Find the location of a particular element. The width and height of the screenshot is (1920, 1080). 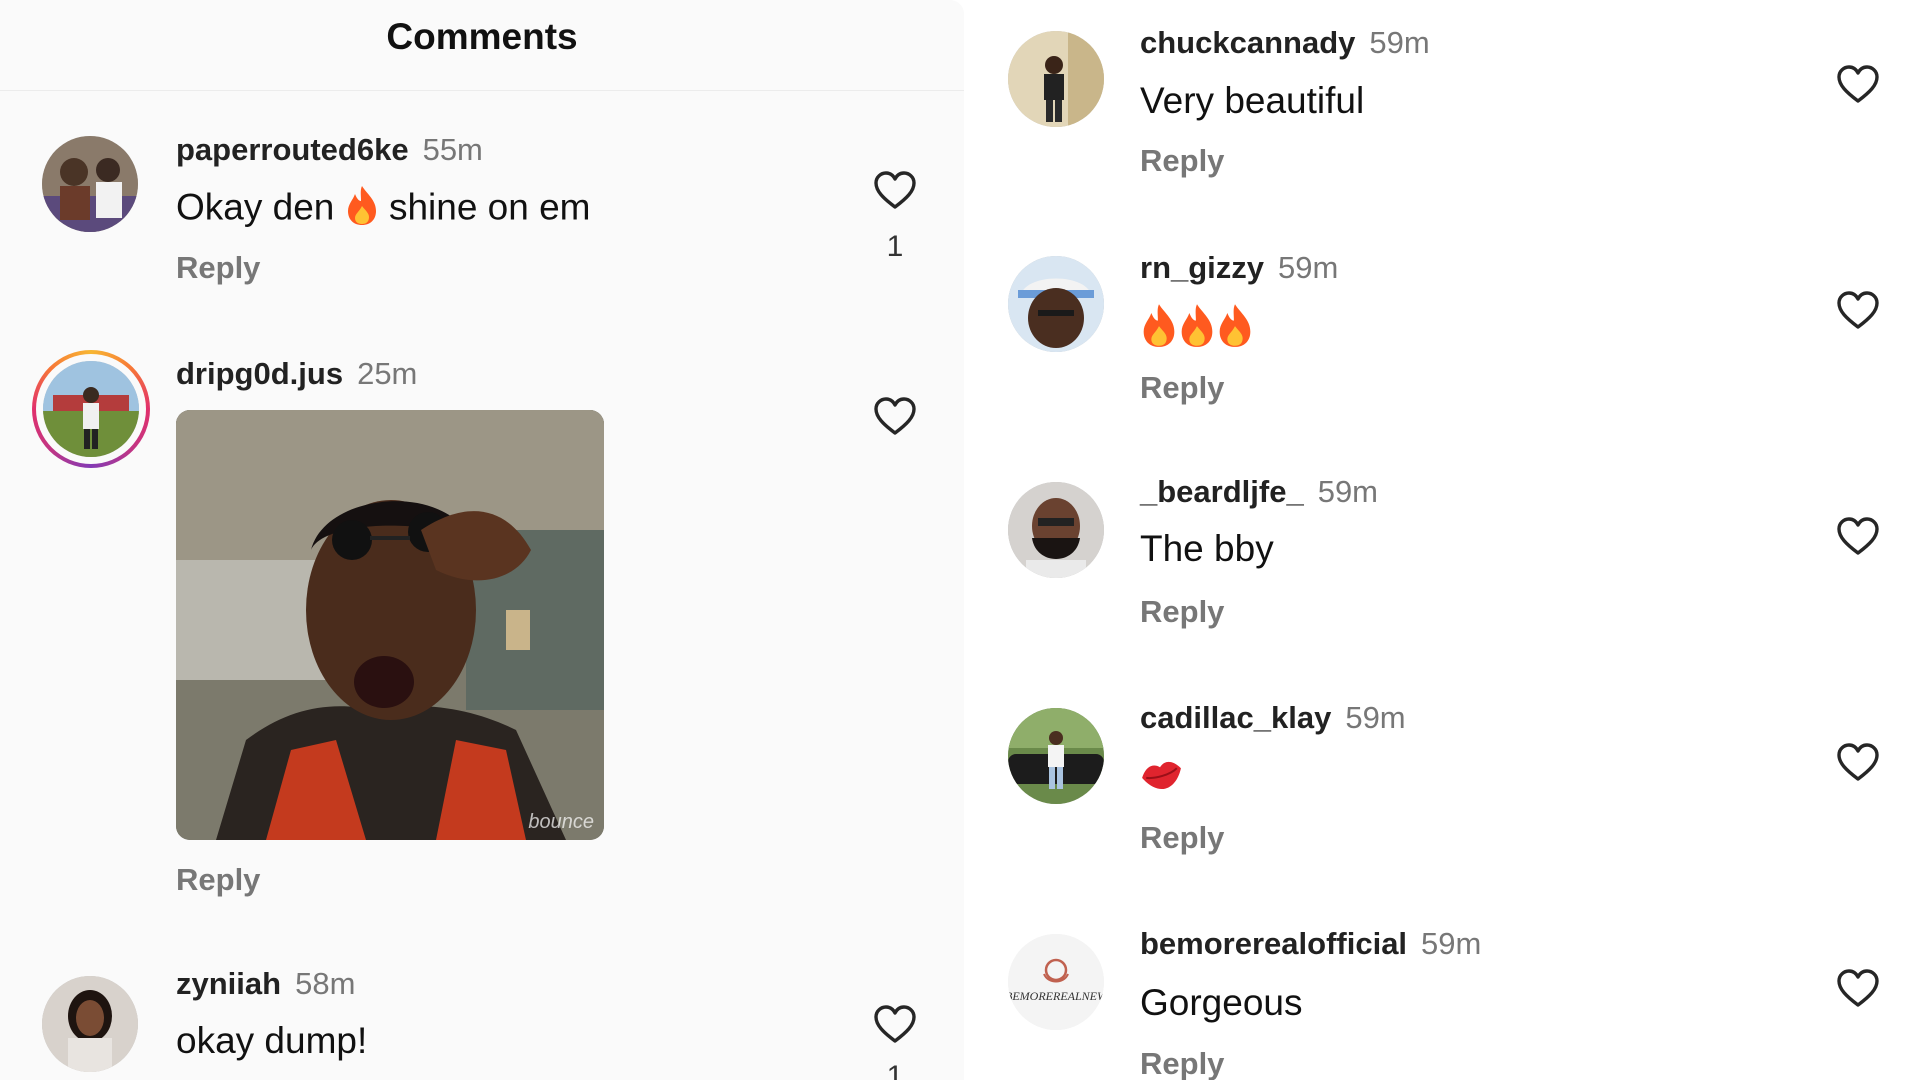

comment-text: Okay den shine on em is located at coordinates (383, 209).